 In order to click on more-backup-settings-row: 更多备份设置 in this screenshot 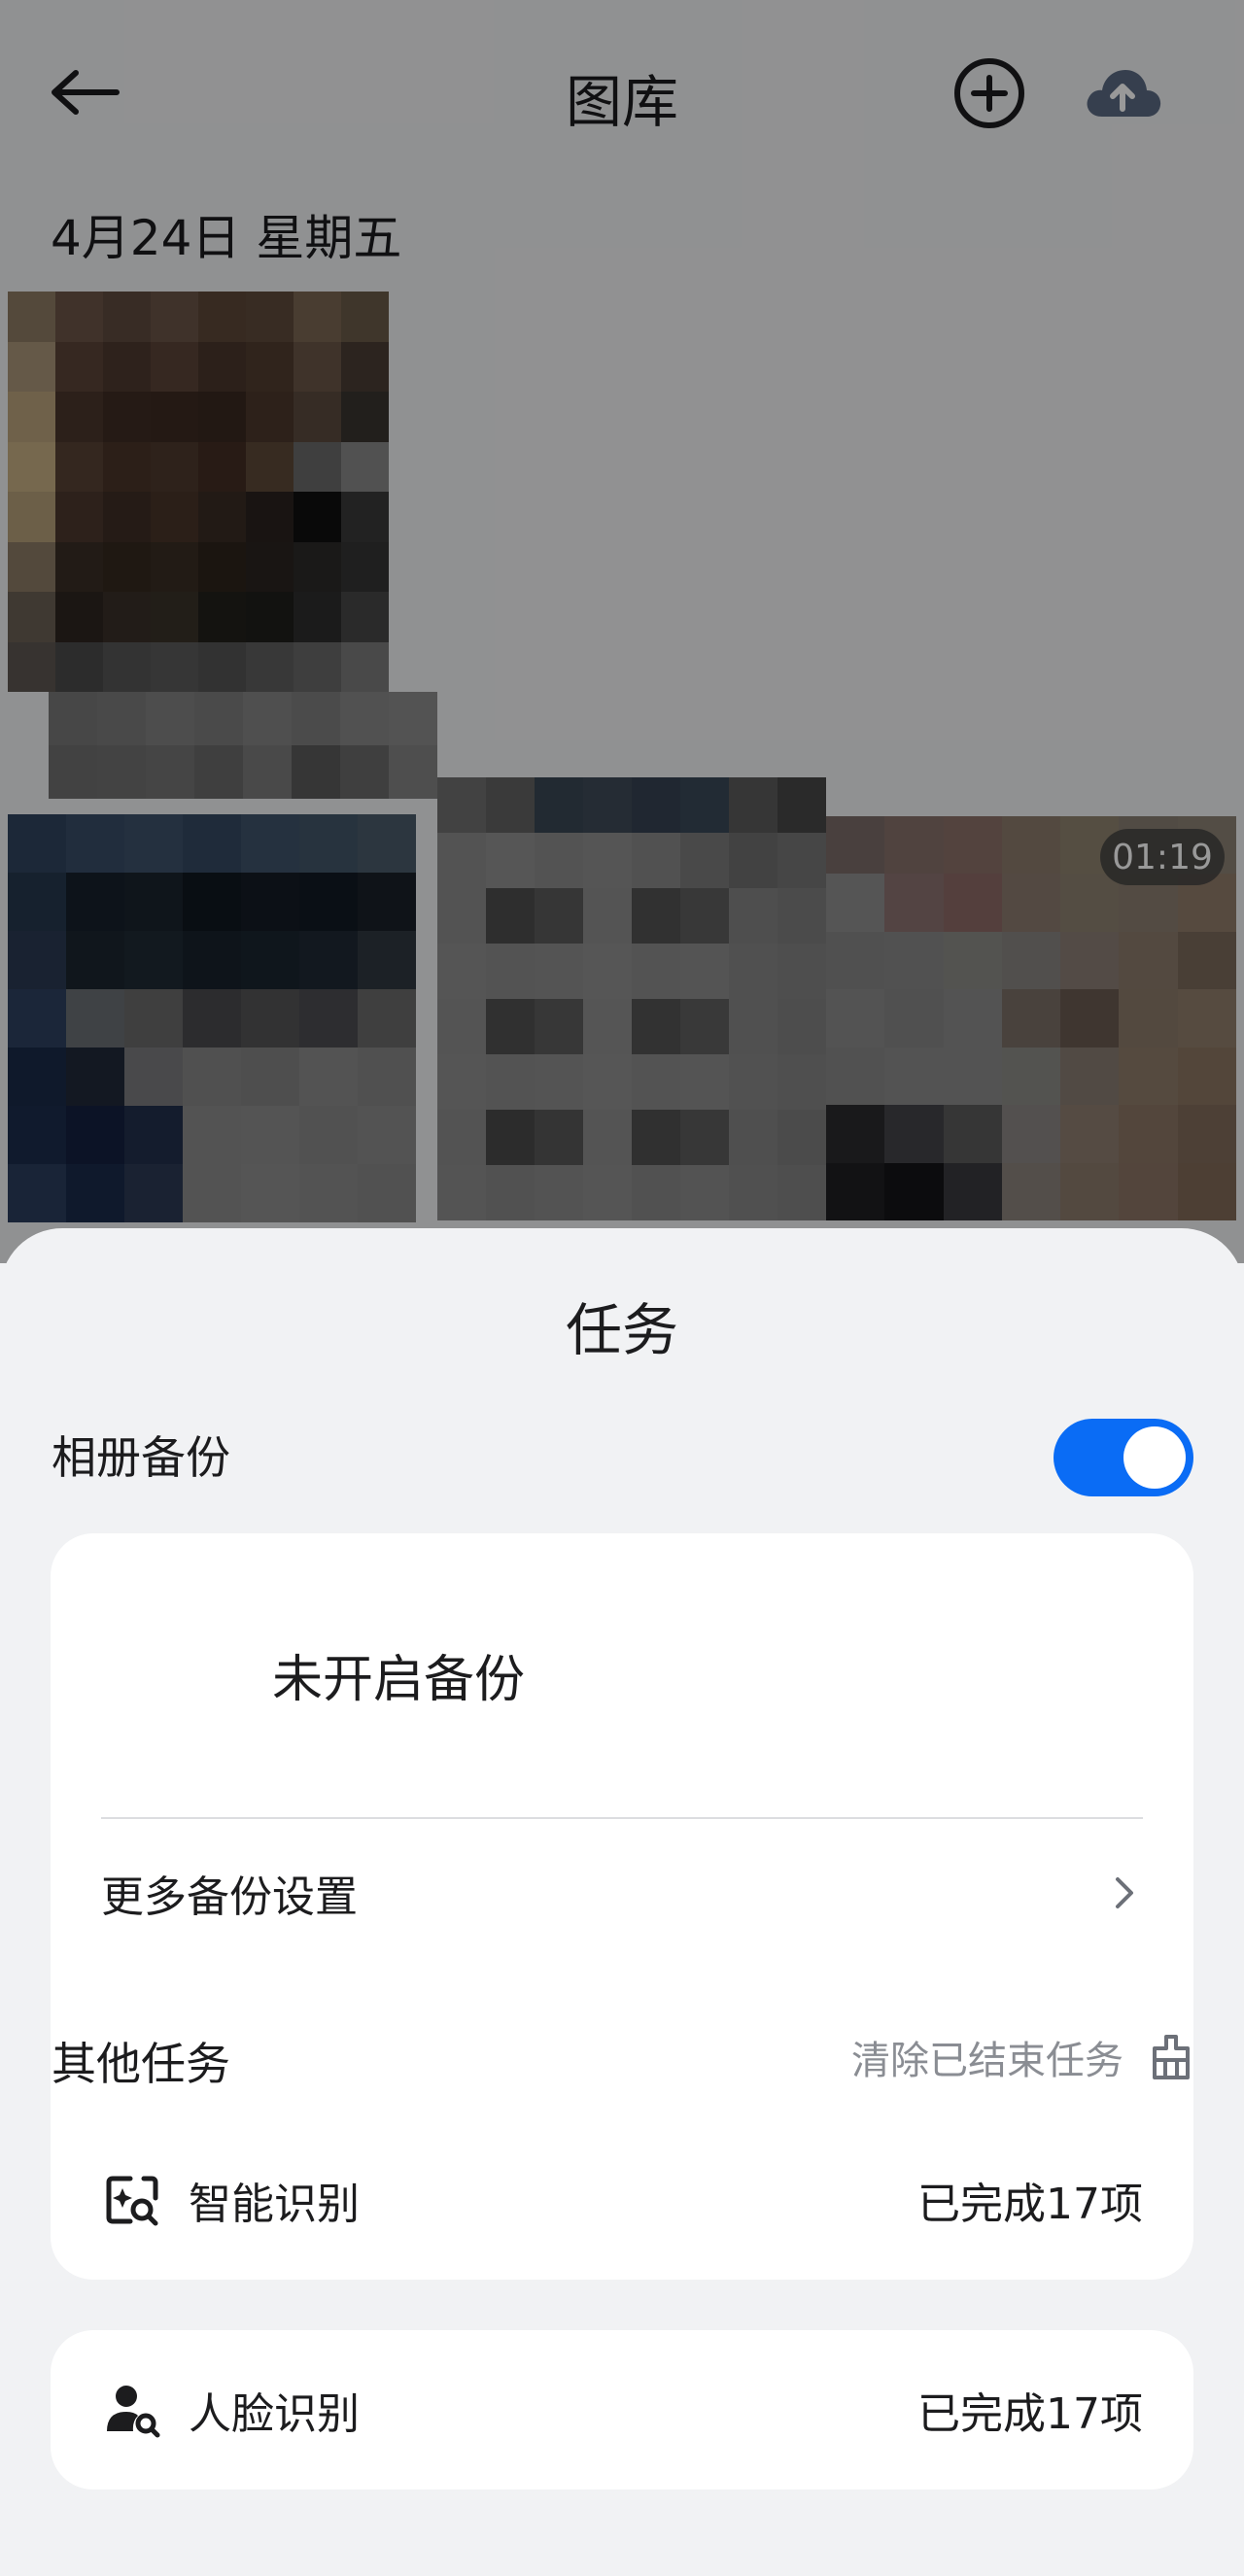, I will do `click(622, 1892)`.